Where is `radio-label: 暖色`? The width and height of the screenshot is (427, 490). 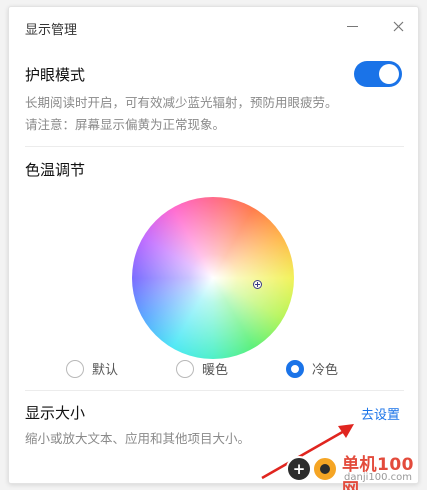 radio-label: 暖色 is located at coordinates (215, 370).